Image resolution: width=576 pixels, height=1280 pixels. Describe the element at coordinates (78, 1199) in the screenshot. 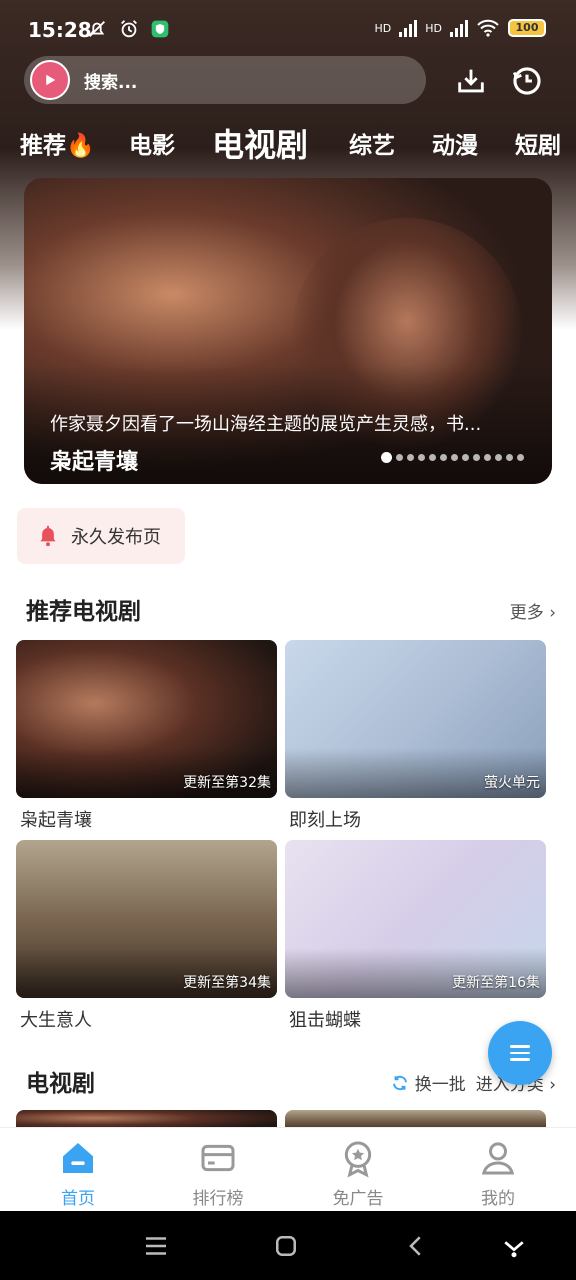

I see `nav-home-label: 首页` at that location.